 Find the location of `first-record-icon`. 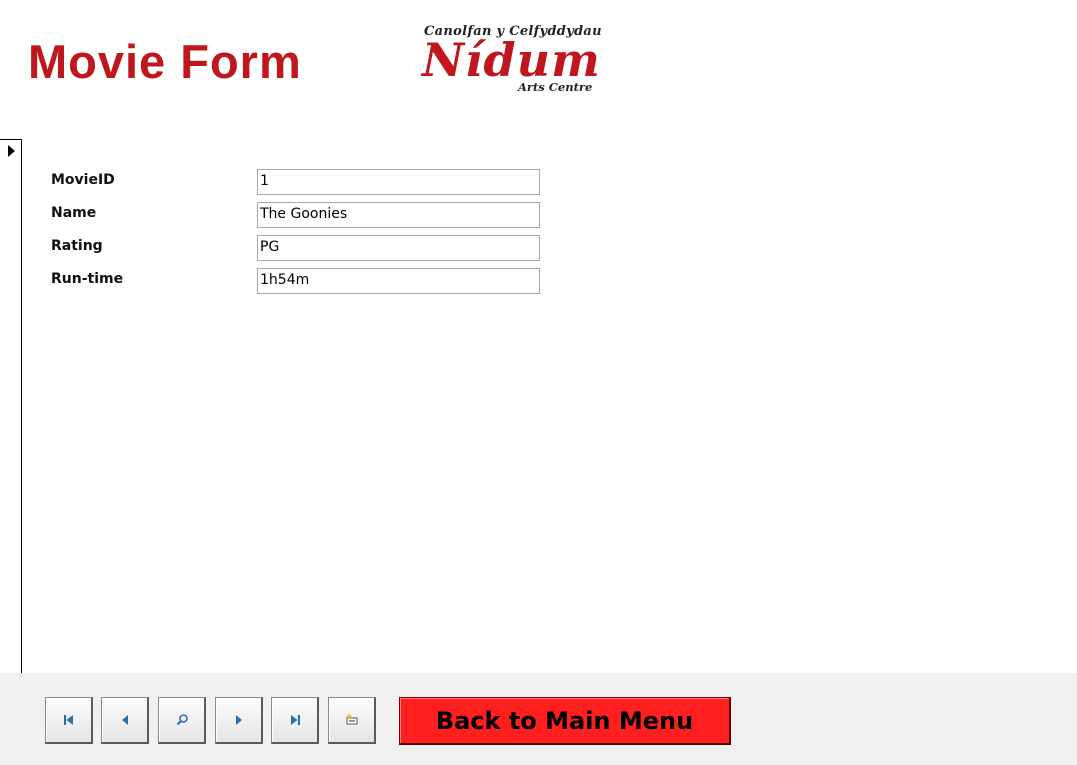

first-record-icon is located at coordinates (68, 720).